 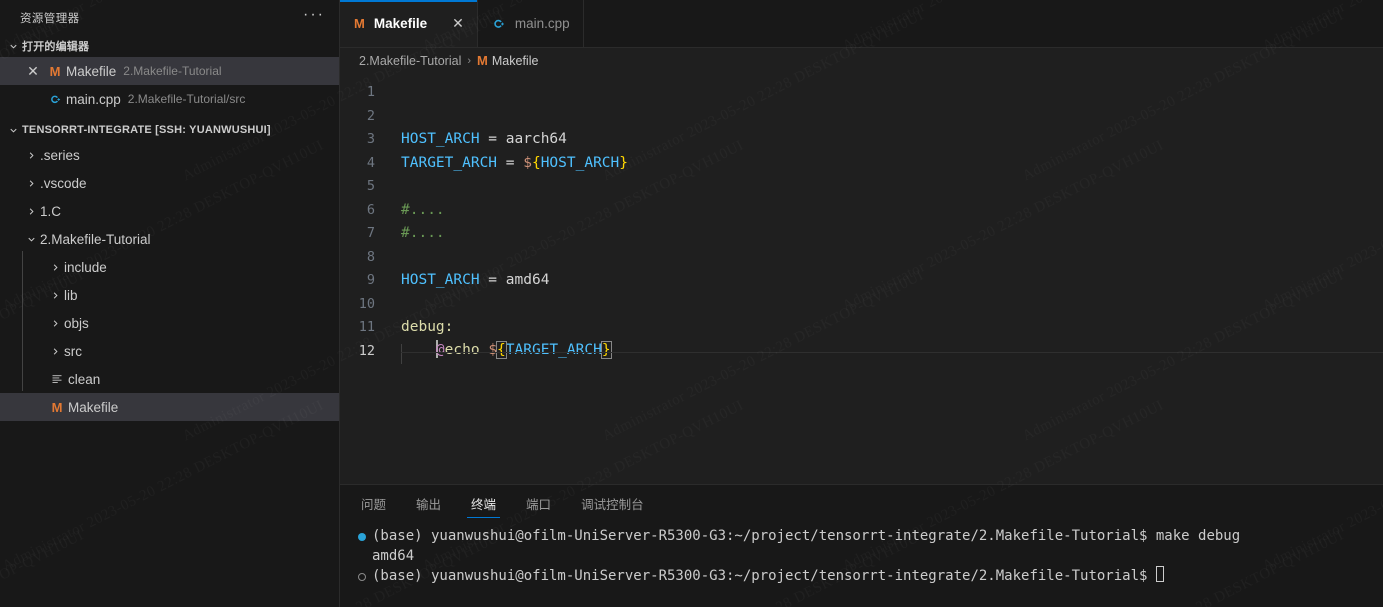 I want to click on line-number: 5, so click(x=370, y=186).